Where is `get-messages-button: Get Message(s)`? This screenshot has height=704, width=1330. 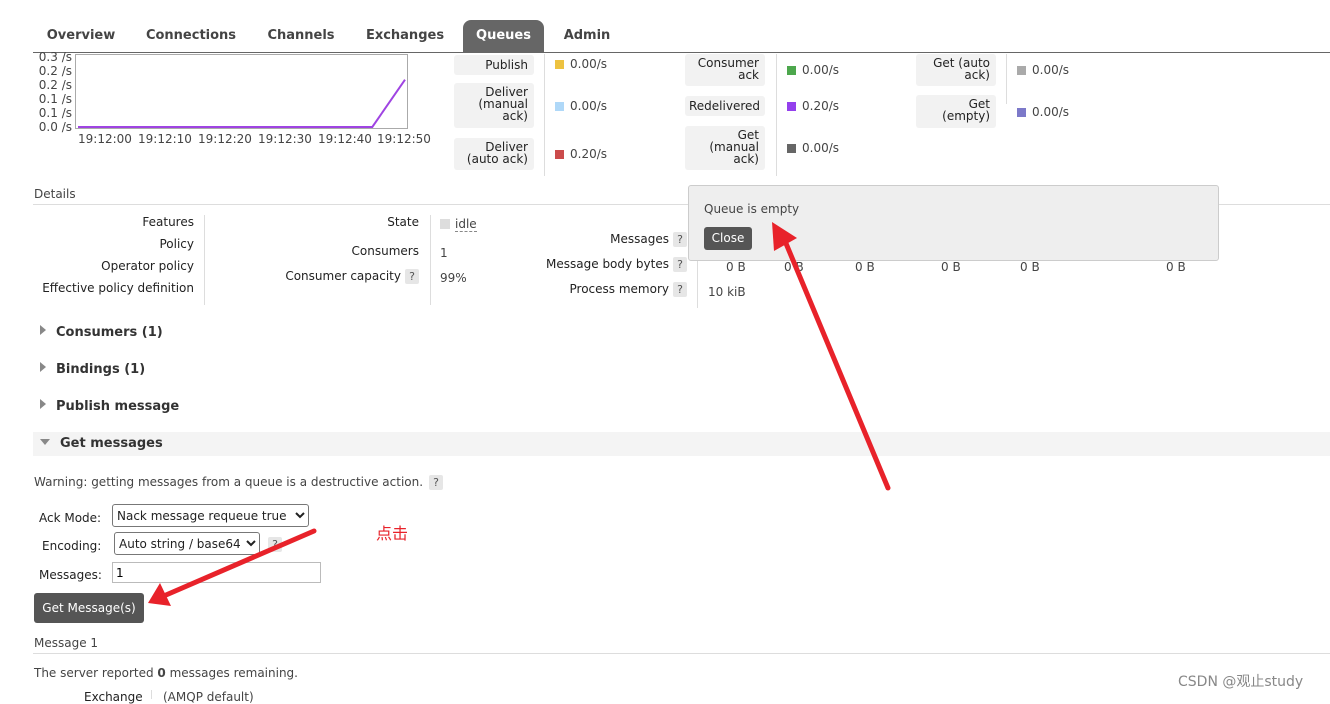
get-messages-button: Get Message(s) is located at coordinates (89, 608).